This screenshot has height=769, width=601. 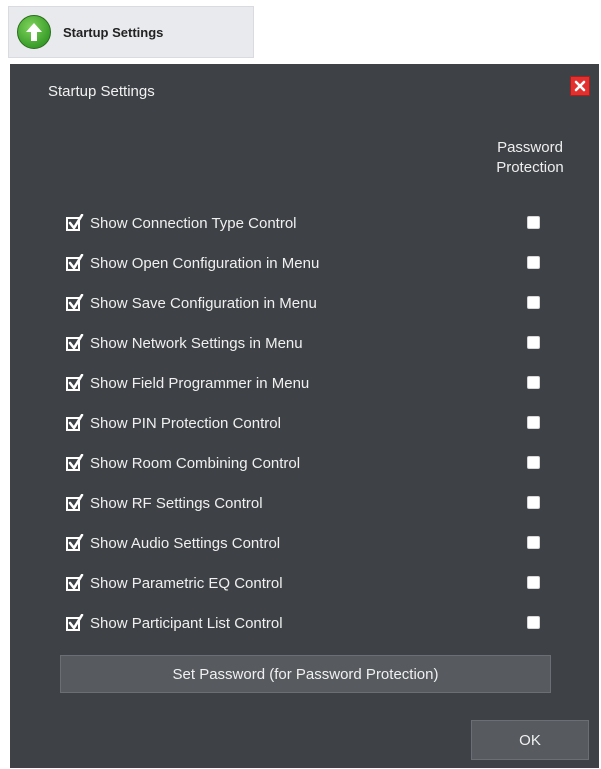 What do you see at coordinates (34, 32) in the screenshot?
I see `up-arrow-icon` at bounding box center [34, 32].